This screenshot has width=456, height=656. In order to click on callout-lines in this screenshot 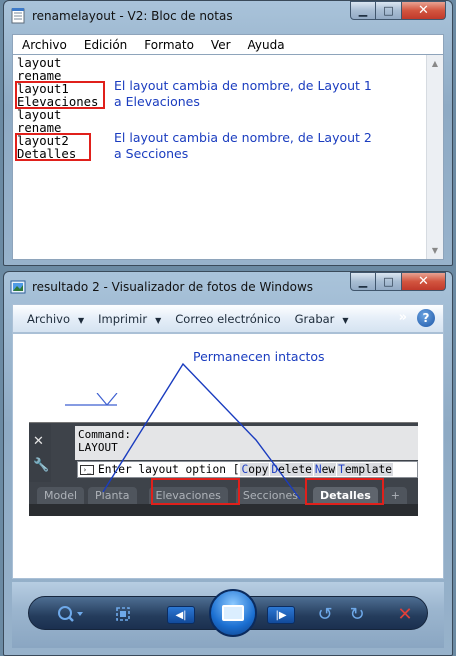, I will do `click(201, 431)`.